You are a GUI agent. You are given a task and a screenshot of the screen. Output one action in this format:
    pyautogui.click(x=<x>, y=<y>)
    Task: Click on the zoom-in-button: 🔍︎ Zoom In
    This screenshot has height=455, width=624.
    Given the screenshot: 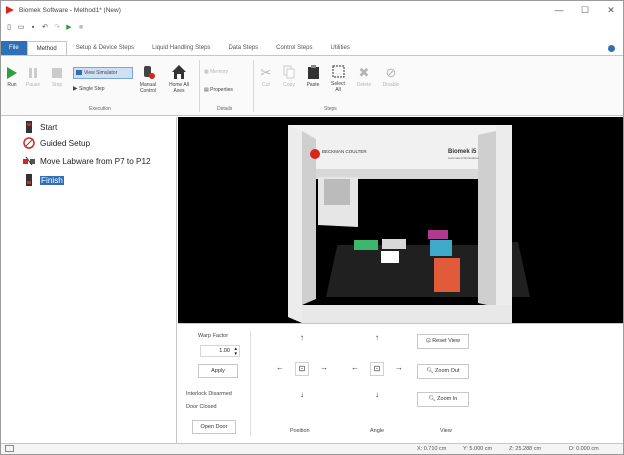 What is the action you would take?
    pyautogui.click(x=443, y=399)
    